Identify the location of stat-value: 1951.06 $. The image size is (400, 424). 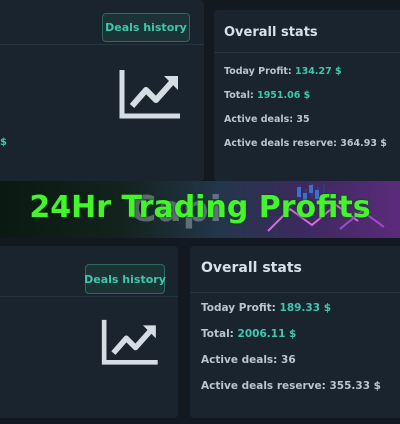
(284, 95).